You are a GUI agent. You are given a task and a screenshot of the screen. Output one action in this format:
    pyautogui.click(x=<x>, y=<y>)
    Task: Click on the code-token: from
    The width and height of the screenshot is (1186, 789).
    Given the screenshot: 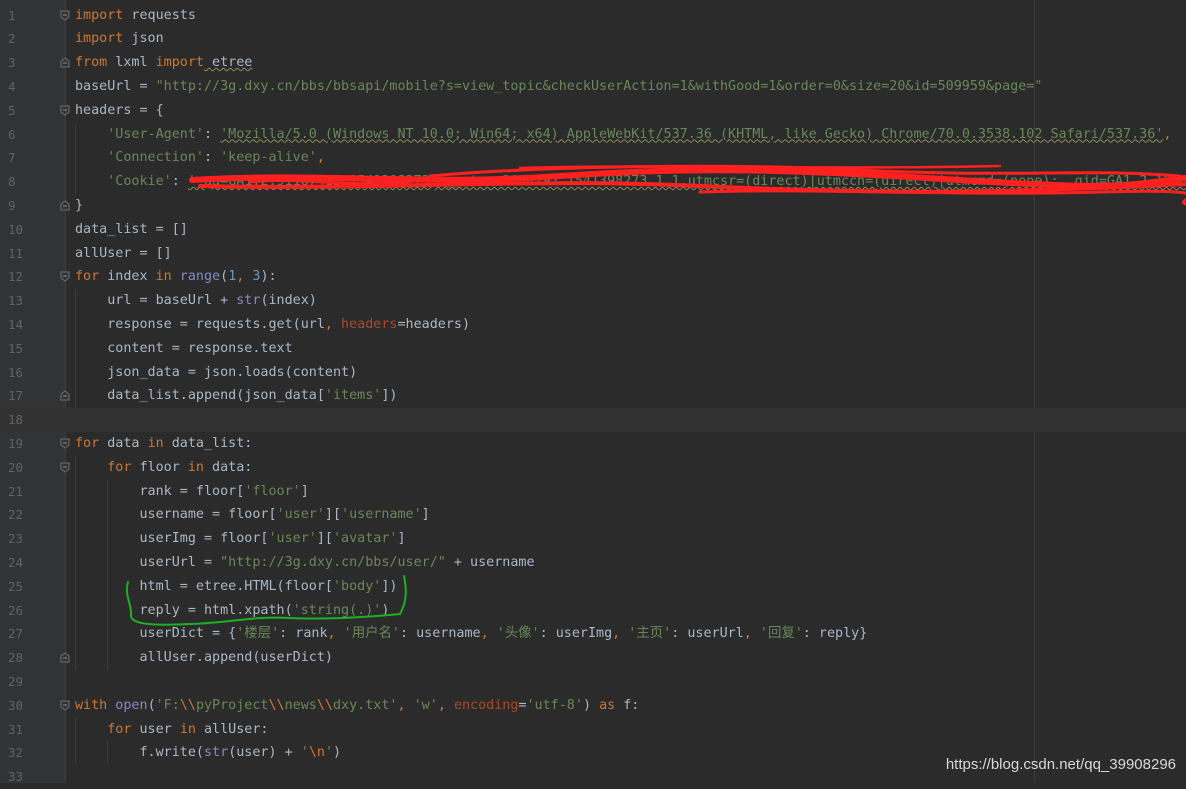 What is the action you would take?
    pyautogui.click(x=91, y=63)
    